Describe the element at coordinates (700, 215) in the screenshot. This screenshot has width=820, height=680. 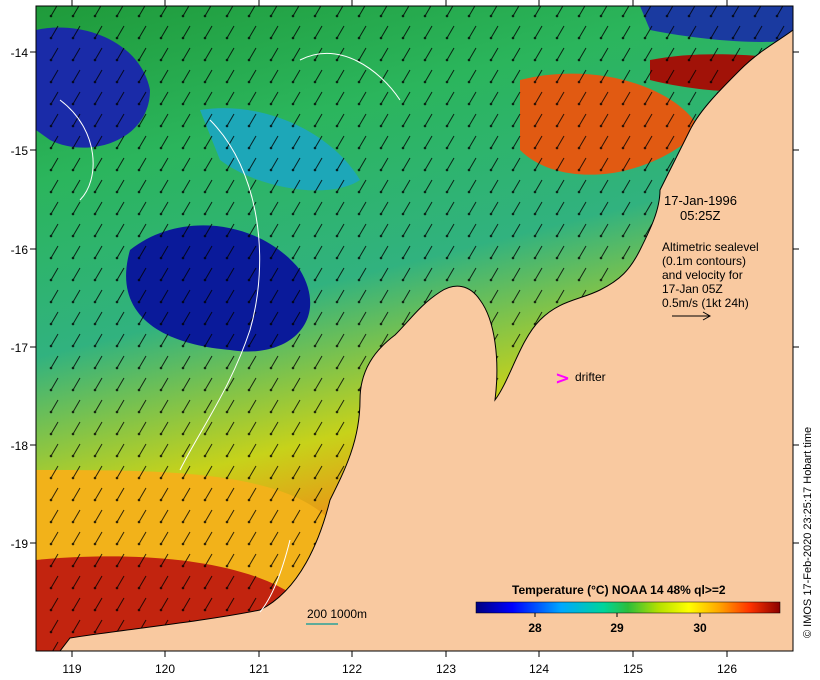
I see `time-label: 05:25Z` at that location.